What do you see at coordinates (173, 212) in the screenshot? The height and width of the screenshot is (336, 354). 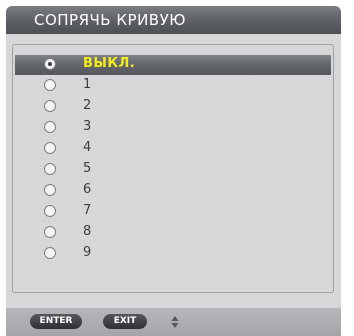 I see `option-item-7: 7` at bounding box center [173, 212].